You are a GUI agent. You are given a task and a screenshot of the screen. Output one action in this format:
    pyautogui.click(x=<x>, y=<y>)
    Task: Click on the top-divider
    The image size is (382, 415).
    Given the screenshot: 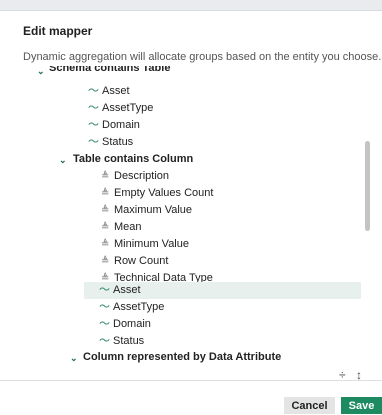 What is the action you would take?
    pyautogui.click(x=191, y=10)
    